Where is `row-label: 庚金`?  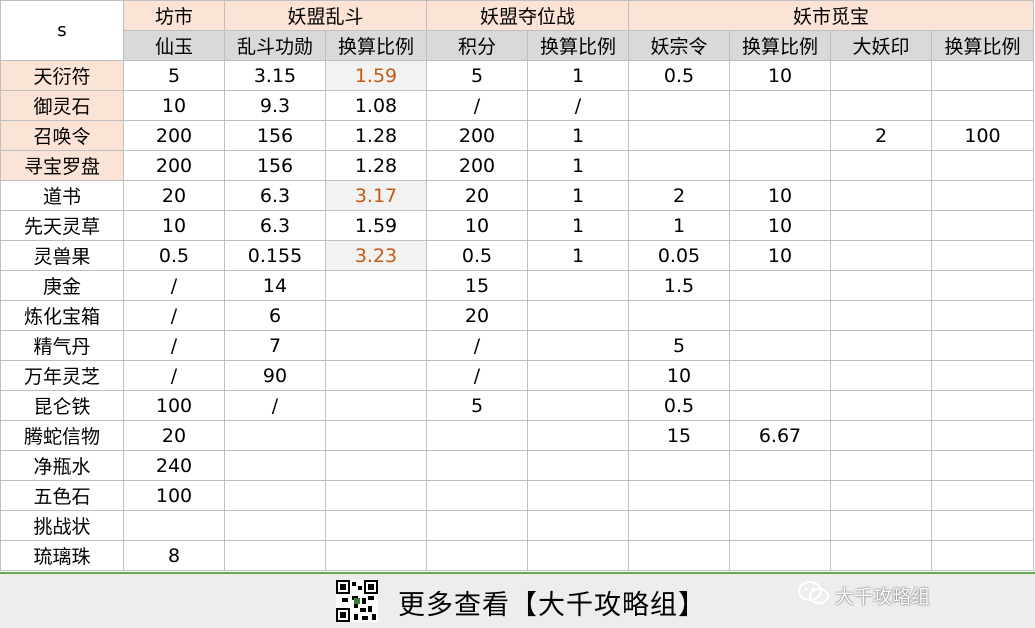 row-label: 庚金 is located at coordinates (62, 285).